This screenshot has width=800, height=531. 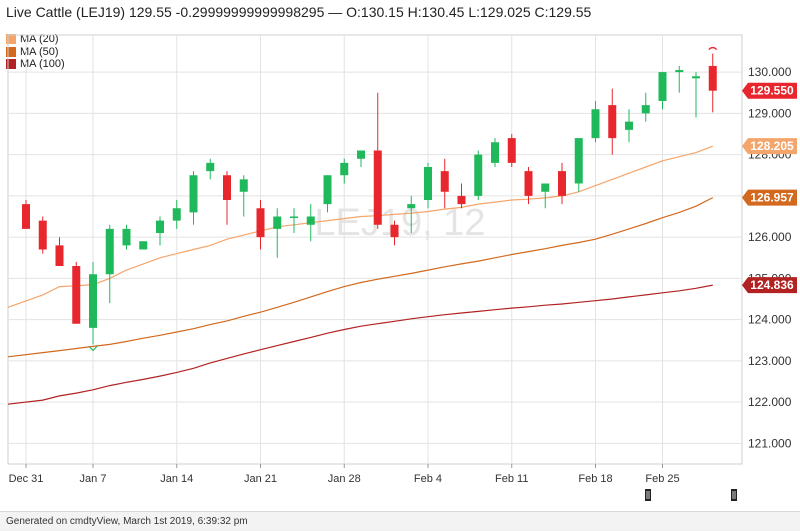 What do you see at coordinates (770, 361) in the screenshot?
I see `y-tick-label: 123.000` at bounding box center [770, 361].